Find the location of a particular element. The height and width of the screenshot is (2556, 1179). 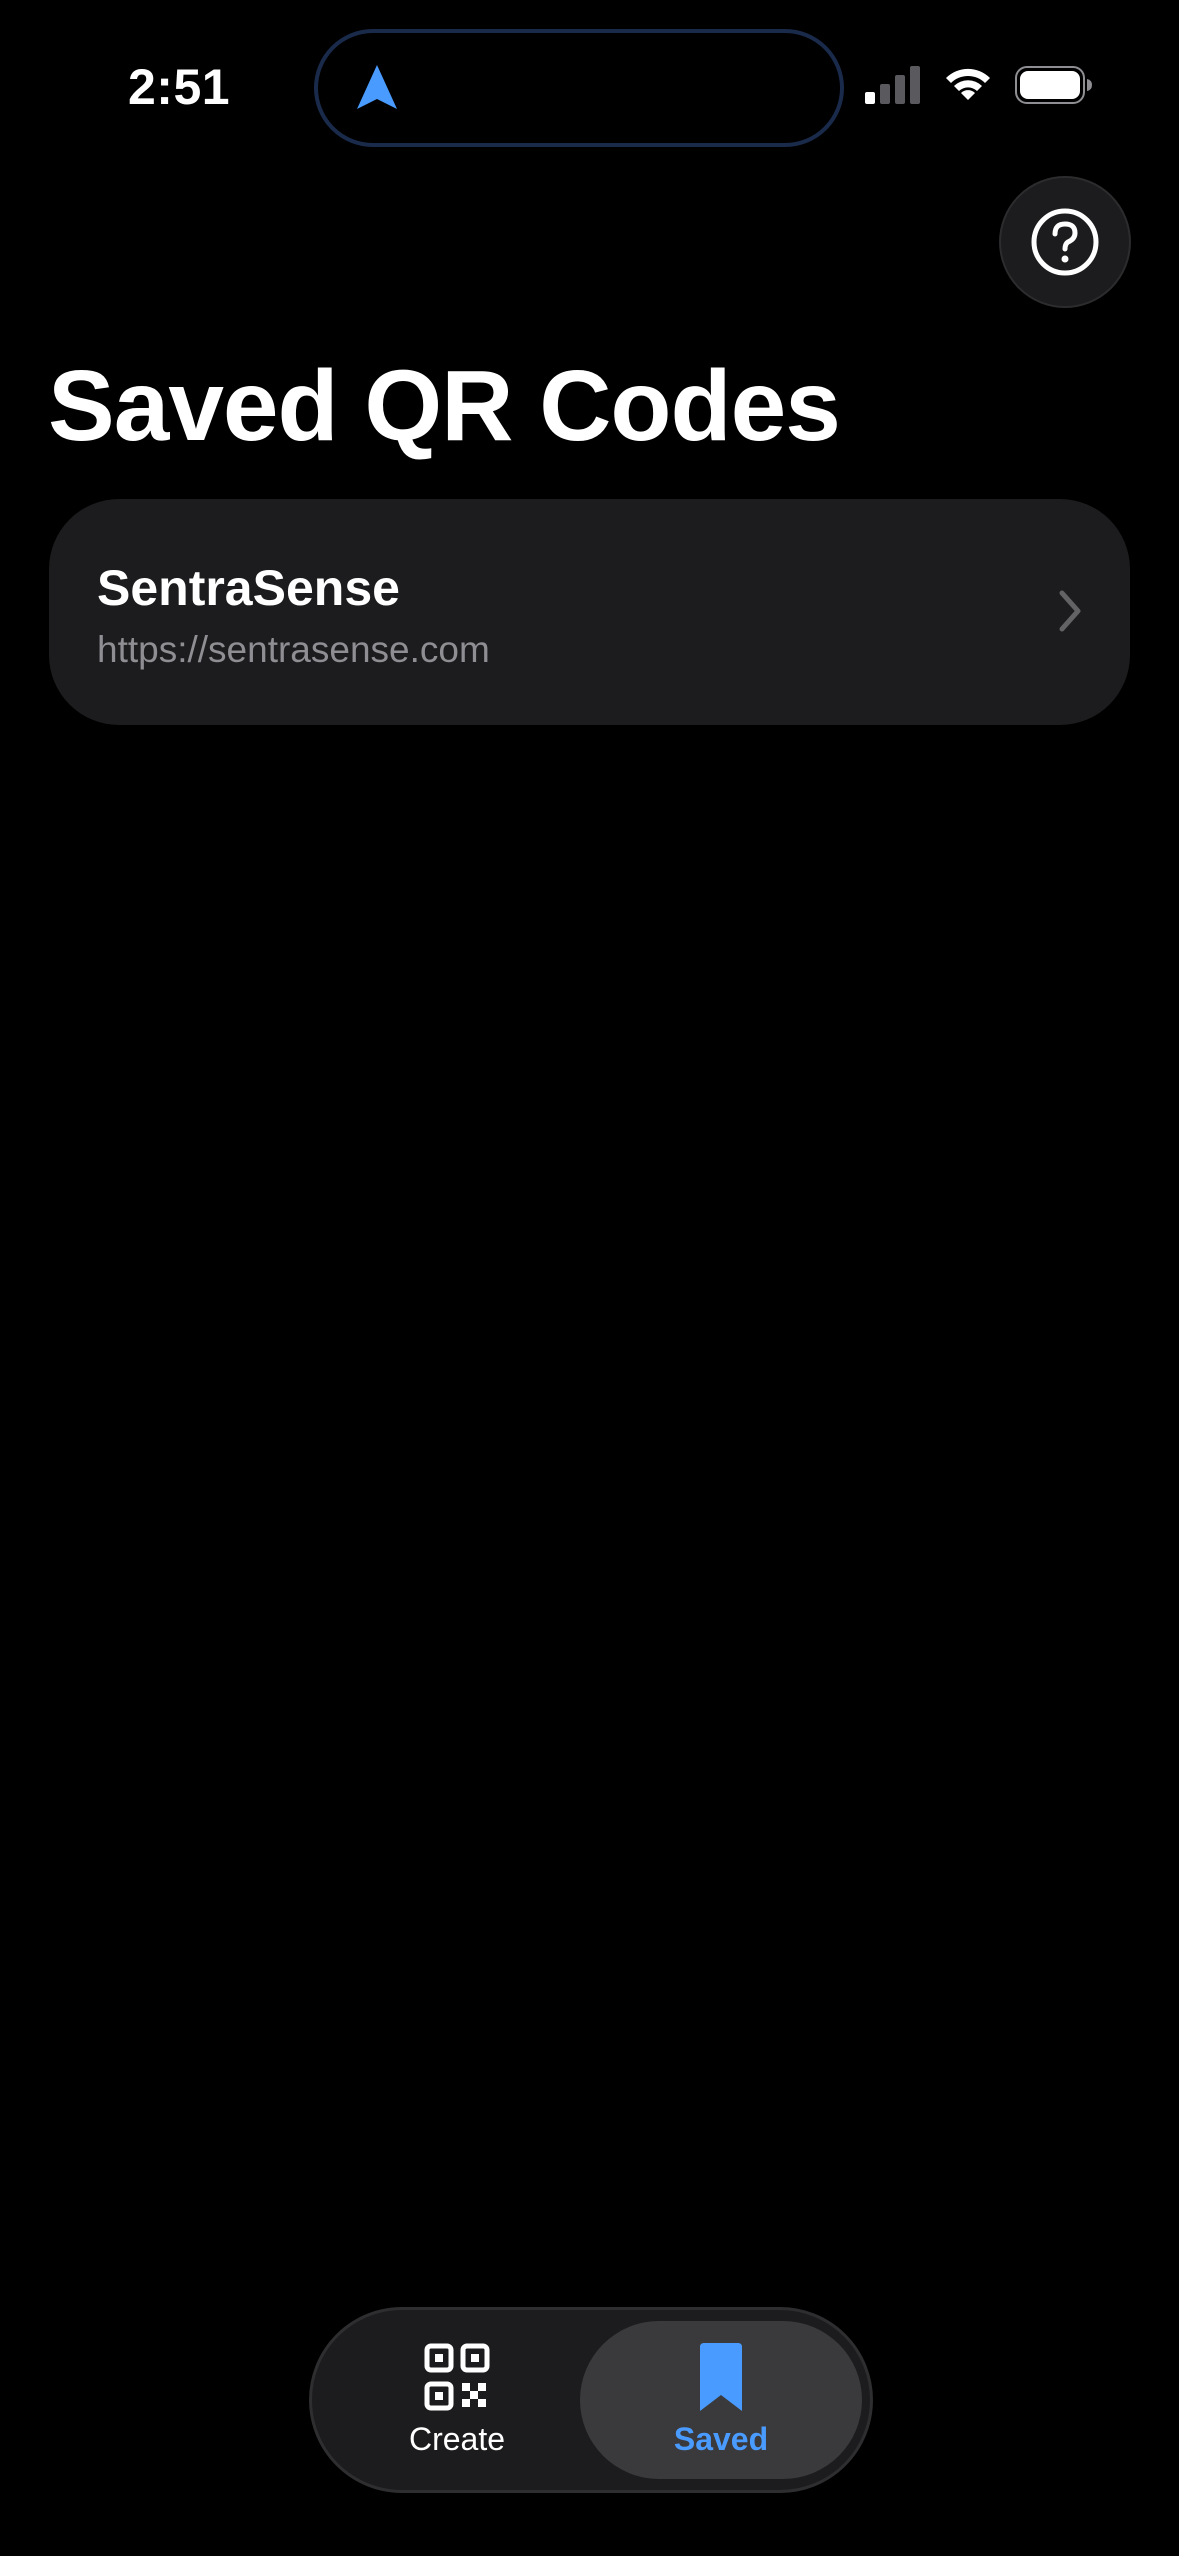

bookmark-icon is located at coordinates (721, 2376).